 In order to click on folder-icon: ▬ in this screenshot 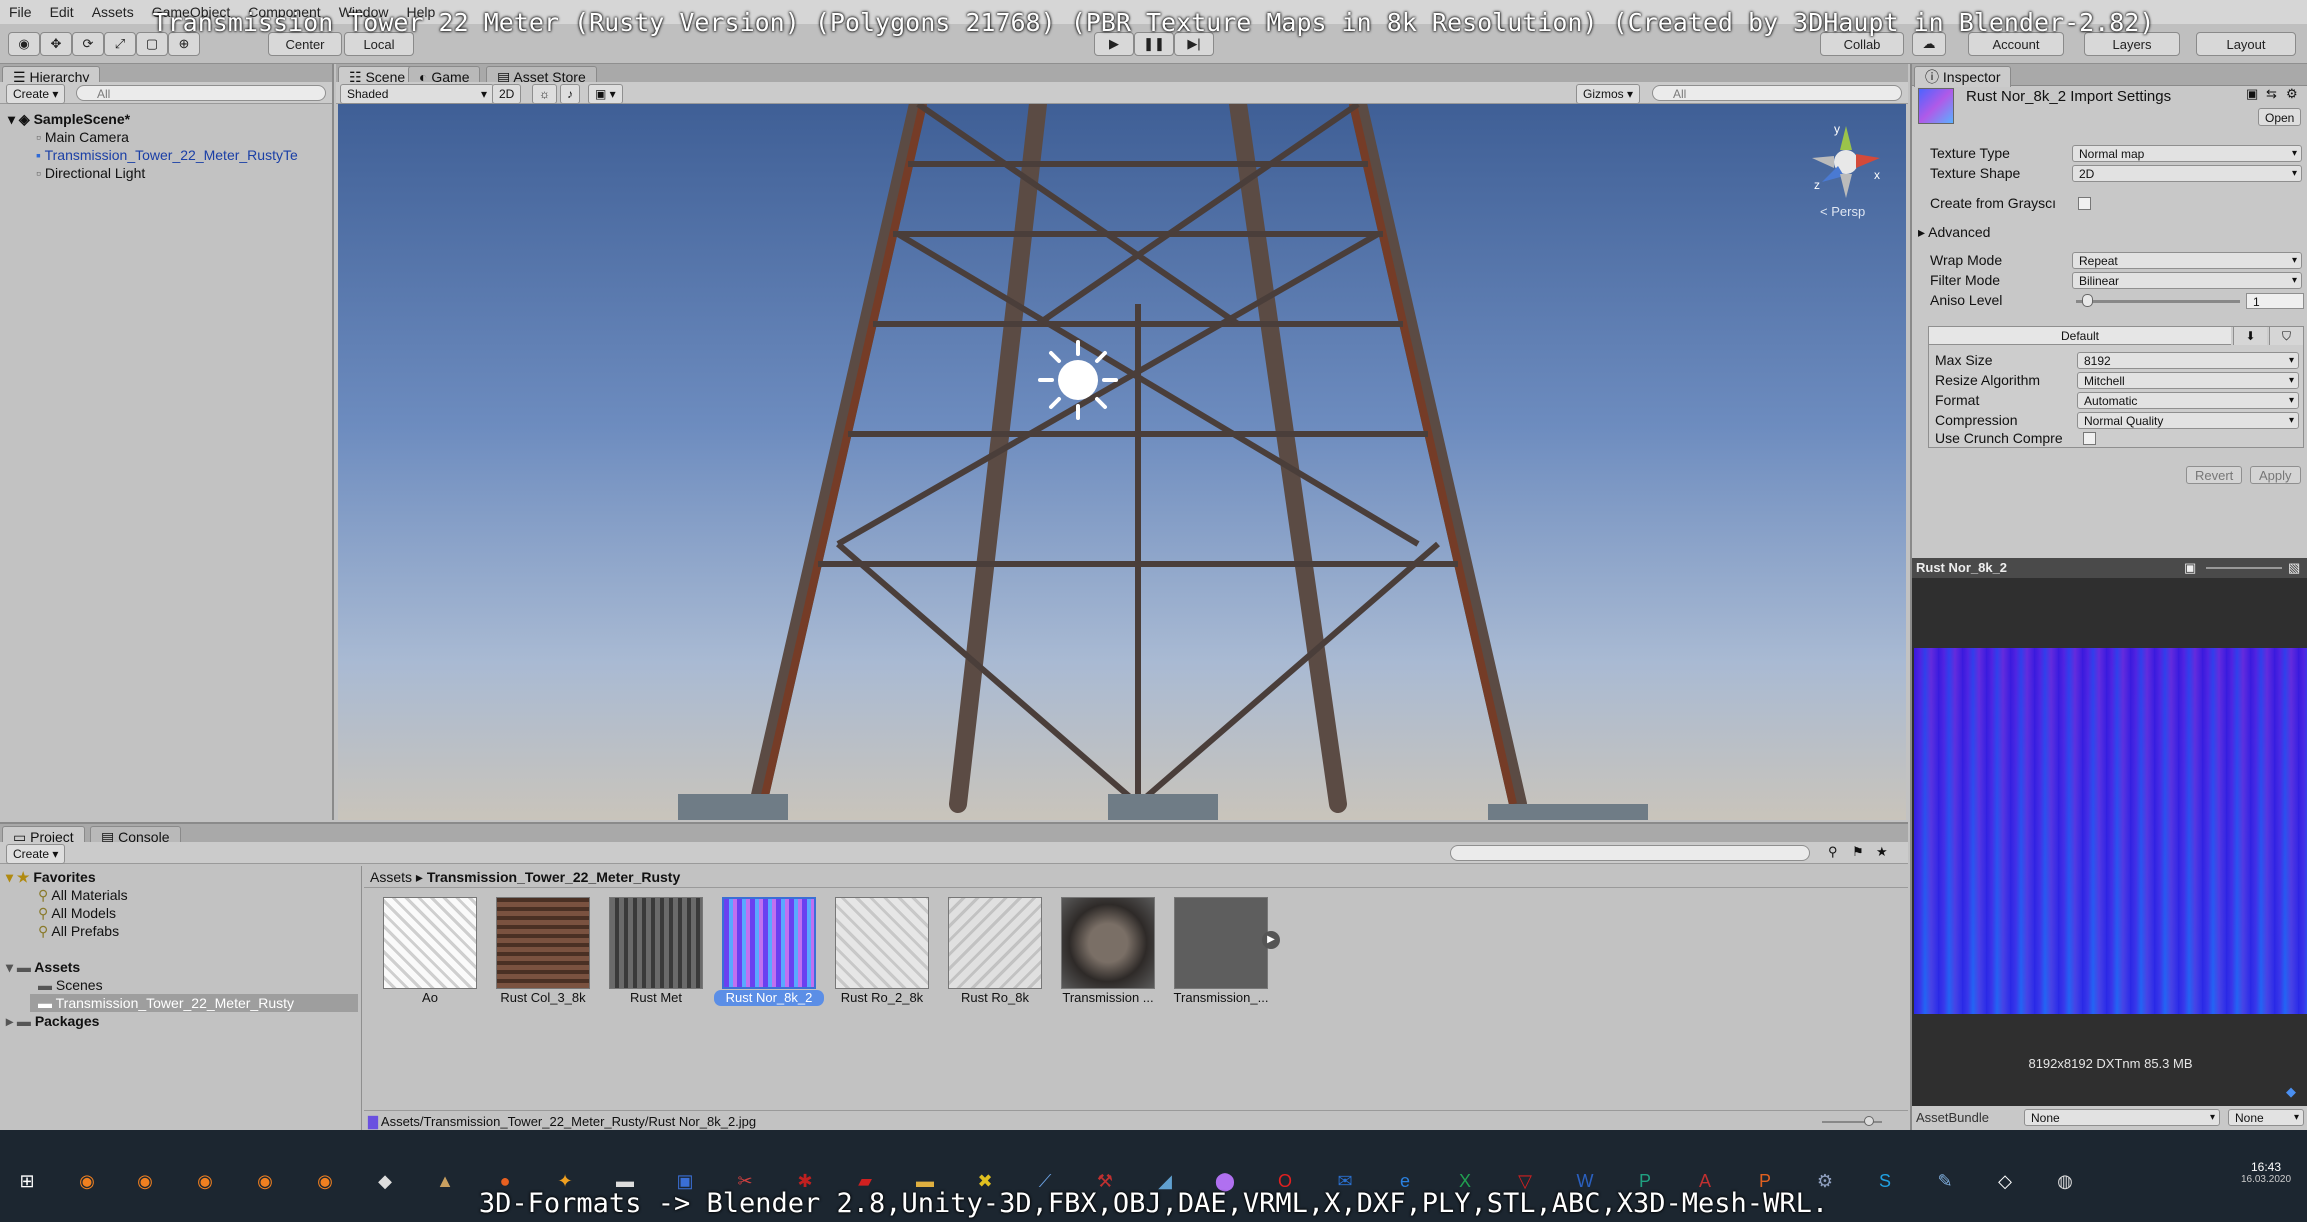, I will do `click(925, 1181)`.